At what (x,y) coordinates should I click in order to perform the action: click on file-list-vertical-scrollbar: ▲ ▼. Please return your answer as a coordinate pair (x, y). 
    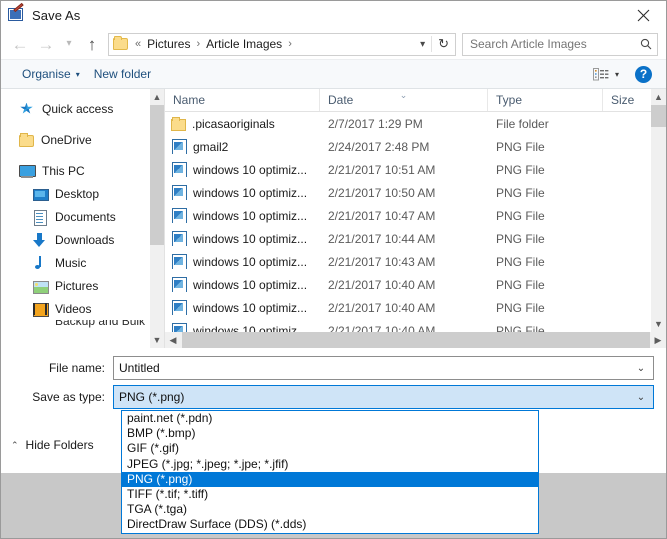
    Looking at the image, I should click on (658, 210).